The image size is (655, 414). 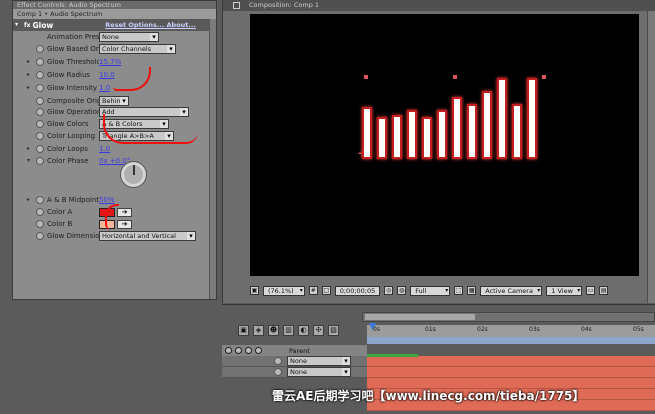 I want to click on property-dropdown: None, so click(x=129, y=37).